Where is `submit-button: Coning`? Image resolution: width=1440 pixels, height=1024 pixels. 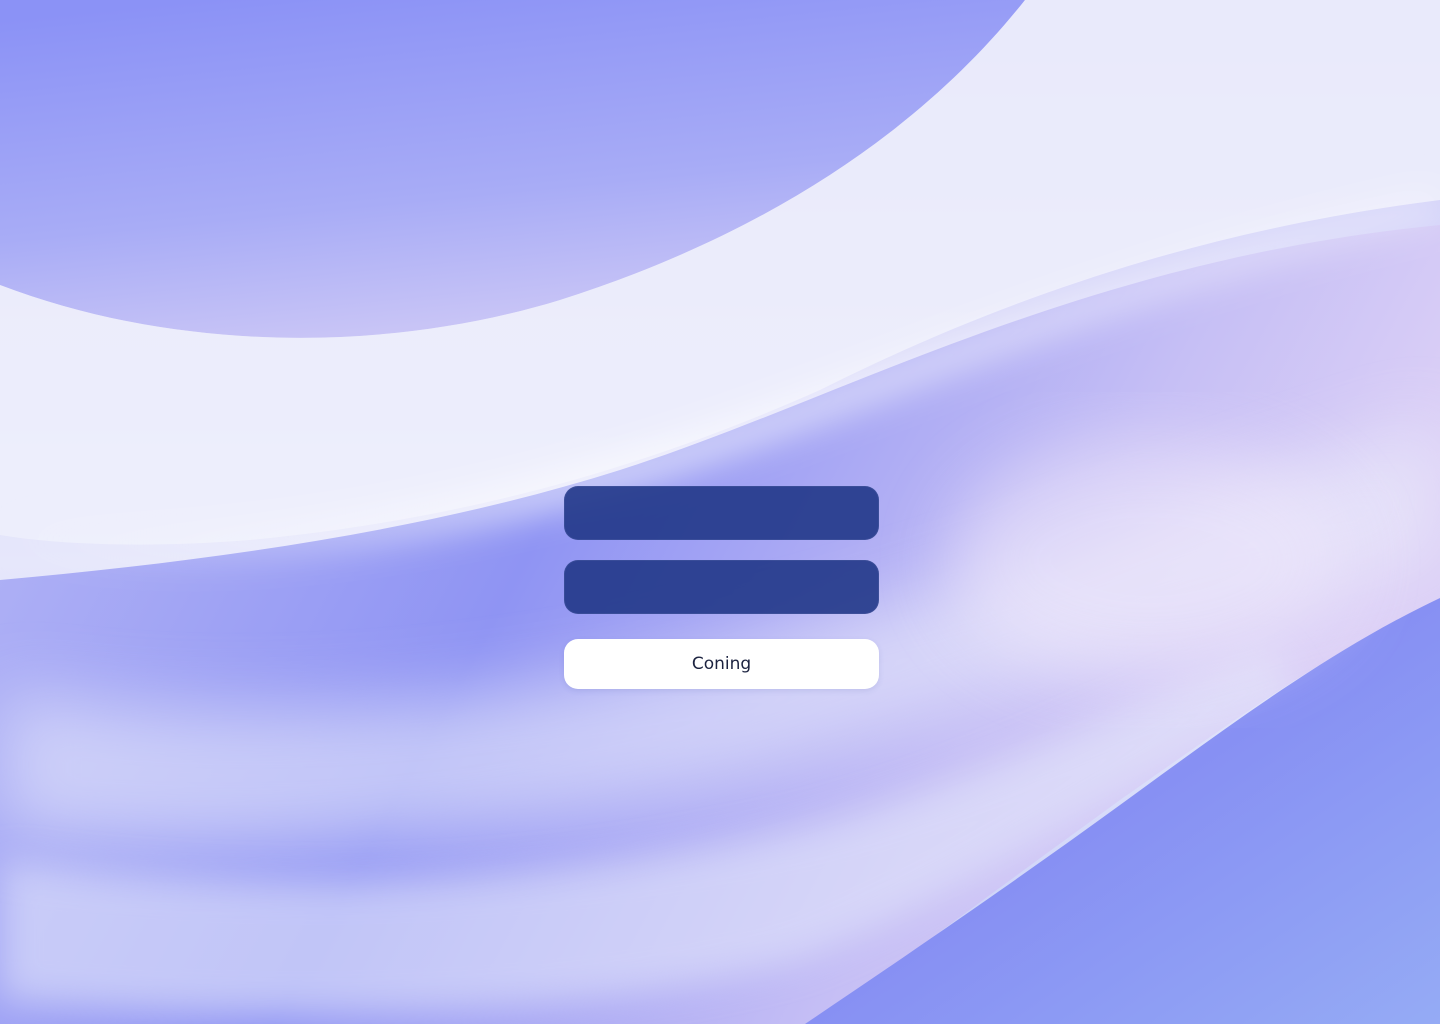 submit-button: Coning is located at coordinates (721, 664).